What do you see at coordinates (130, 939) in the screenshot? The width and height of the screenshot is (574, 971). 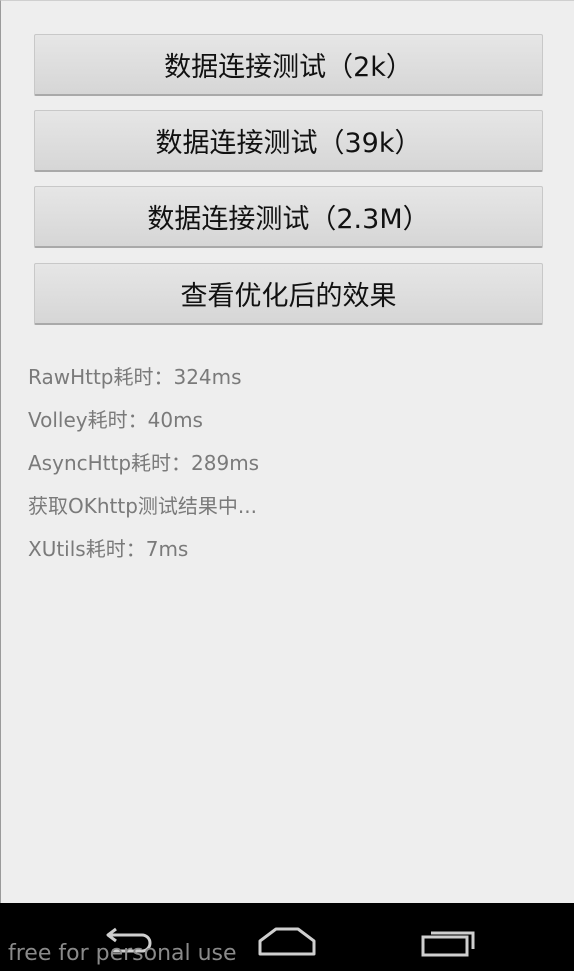 I see `back-icon` at bounding box center [130, 939].